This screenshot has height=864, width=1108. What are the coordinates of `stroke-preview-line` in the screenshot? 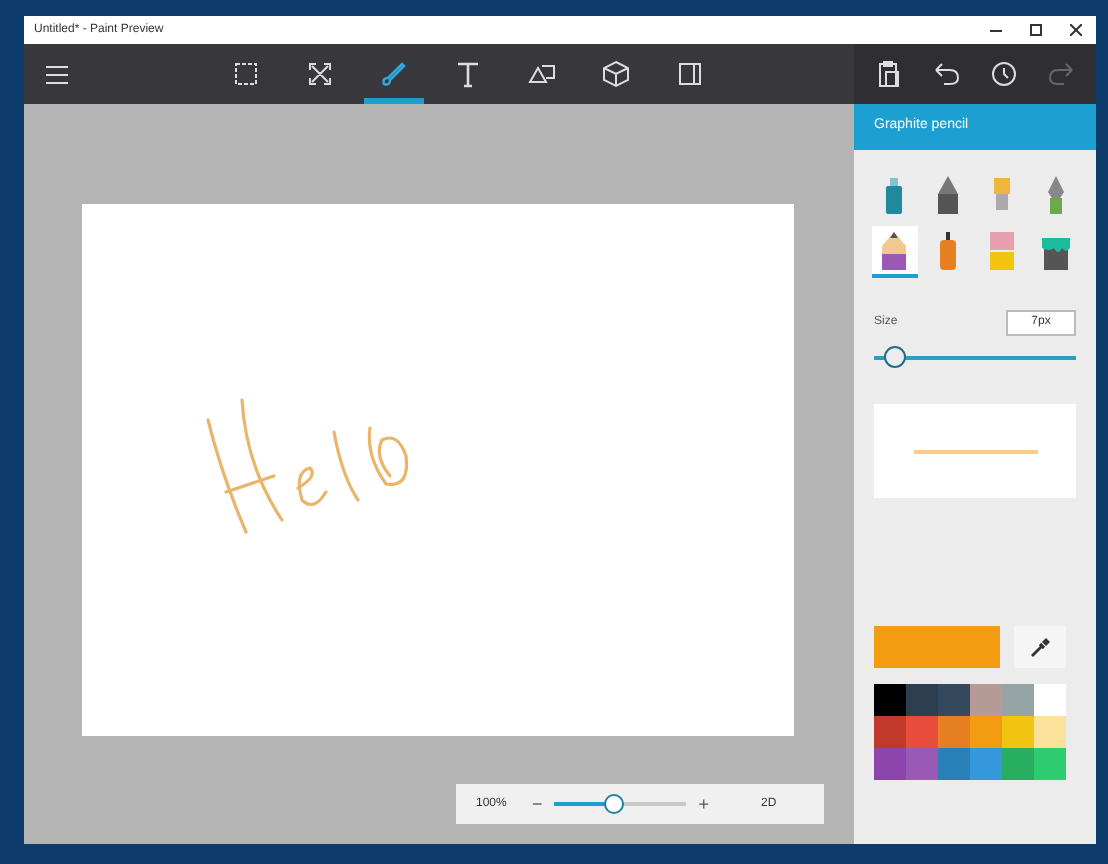 It's located at (975, 451).